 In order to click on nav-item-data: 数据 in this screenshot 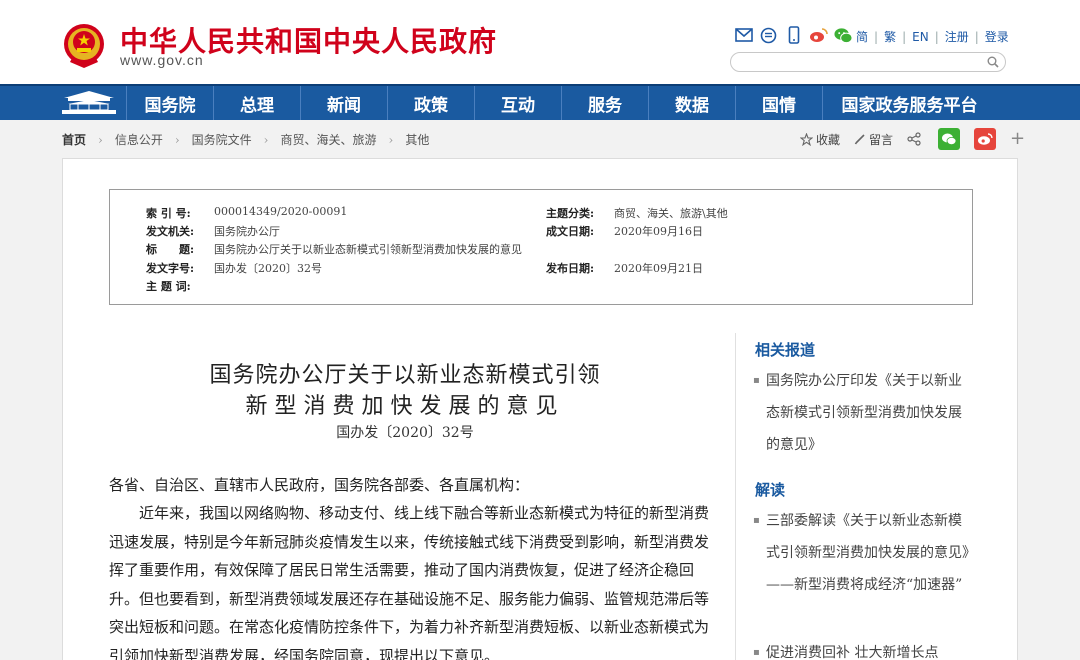, I will do `click(691, 103)`.